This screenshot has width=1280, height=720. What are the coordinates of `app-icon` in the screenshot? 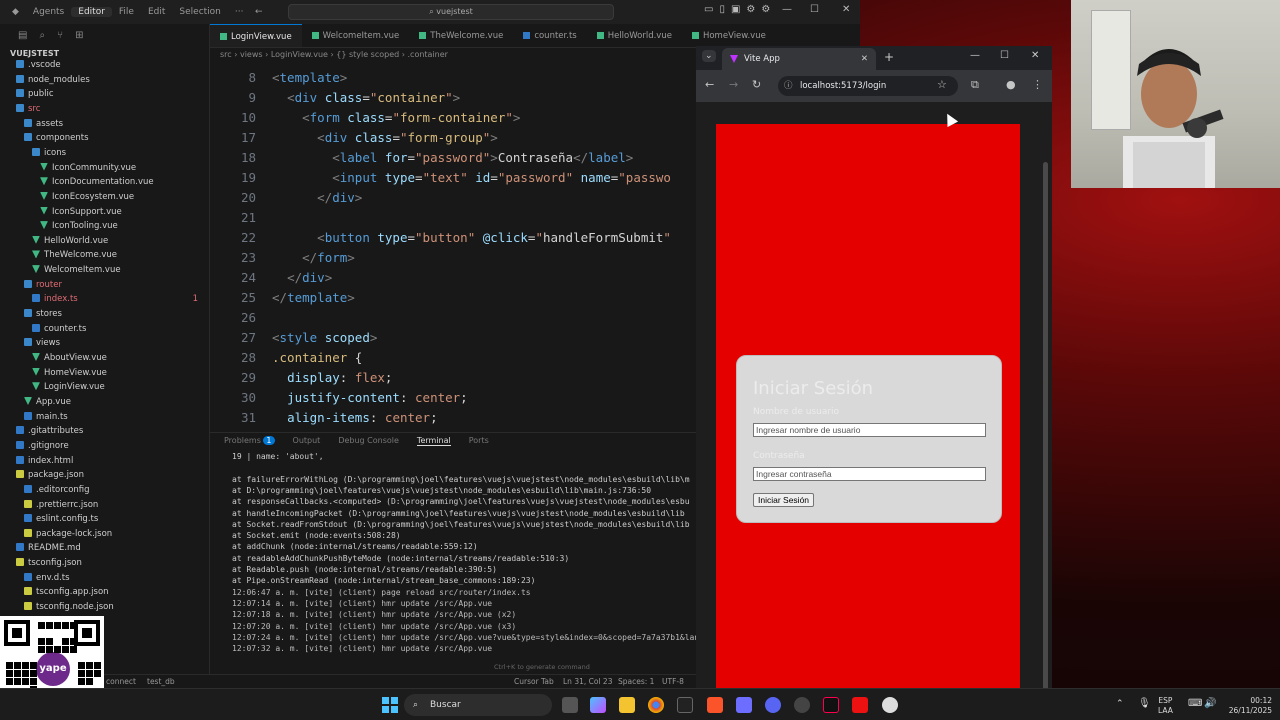 It's located at (744, 705).